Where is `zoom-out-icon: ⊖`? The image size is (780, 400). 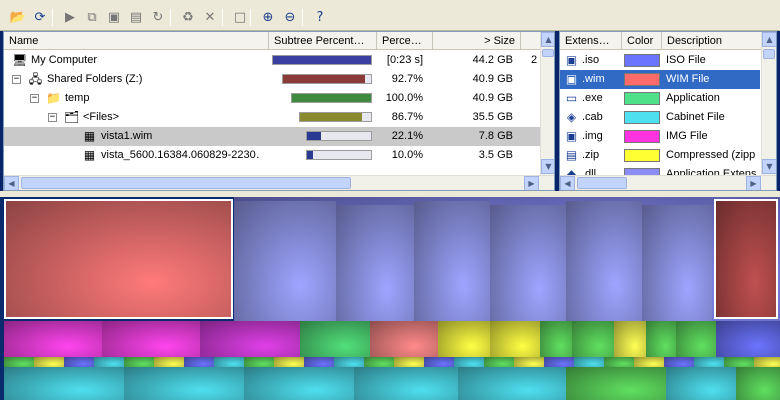
zoom-out-icon: ⊖ is located at coordinates (290, 17).